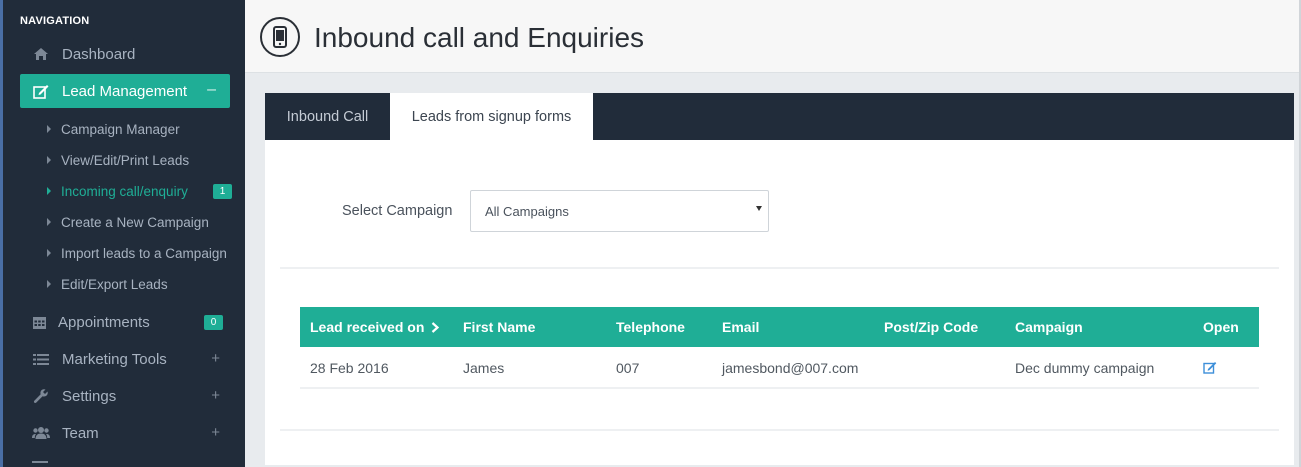 The width and height of the screenshot is (1301, 467). What do you see at coordinates (124, 191) in the screenshot?
I see `sub-item-label: Incoming call/enquiry` at bounding box center [124, 191].